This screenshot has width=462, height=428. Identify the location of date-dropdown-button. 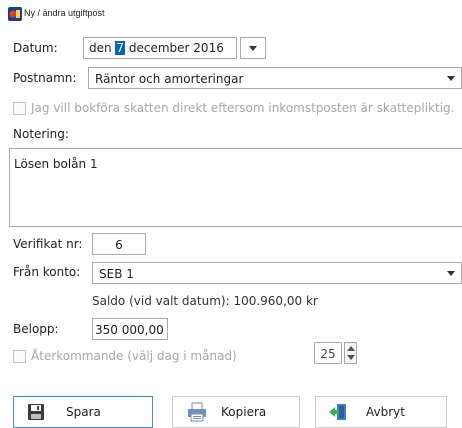
(253, 48).